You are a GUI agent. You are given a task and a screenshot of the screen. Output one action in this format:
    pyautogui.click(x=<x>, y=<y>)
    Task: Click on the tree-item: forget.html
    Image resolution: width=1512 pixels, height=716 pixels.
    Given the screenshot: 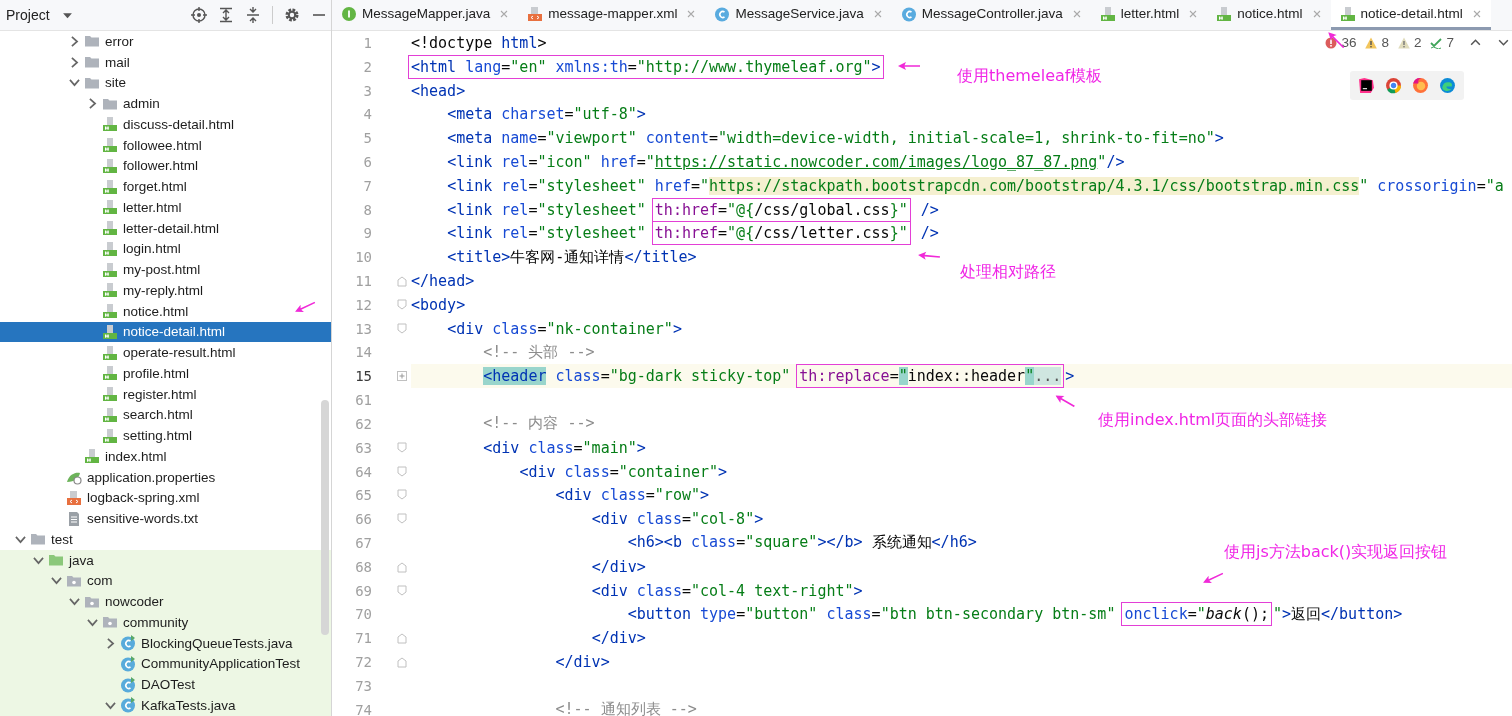 What is the action you would take?
    pyautogui.click(x=165, y=186)
    